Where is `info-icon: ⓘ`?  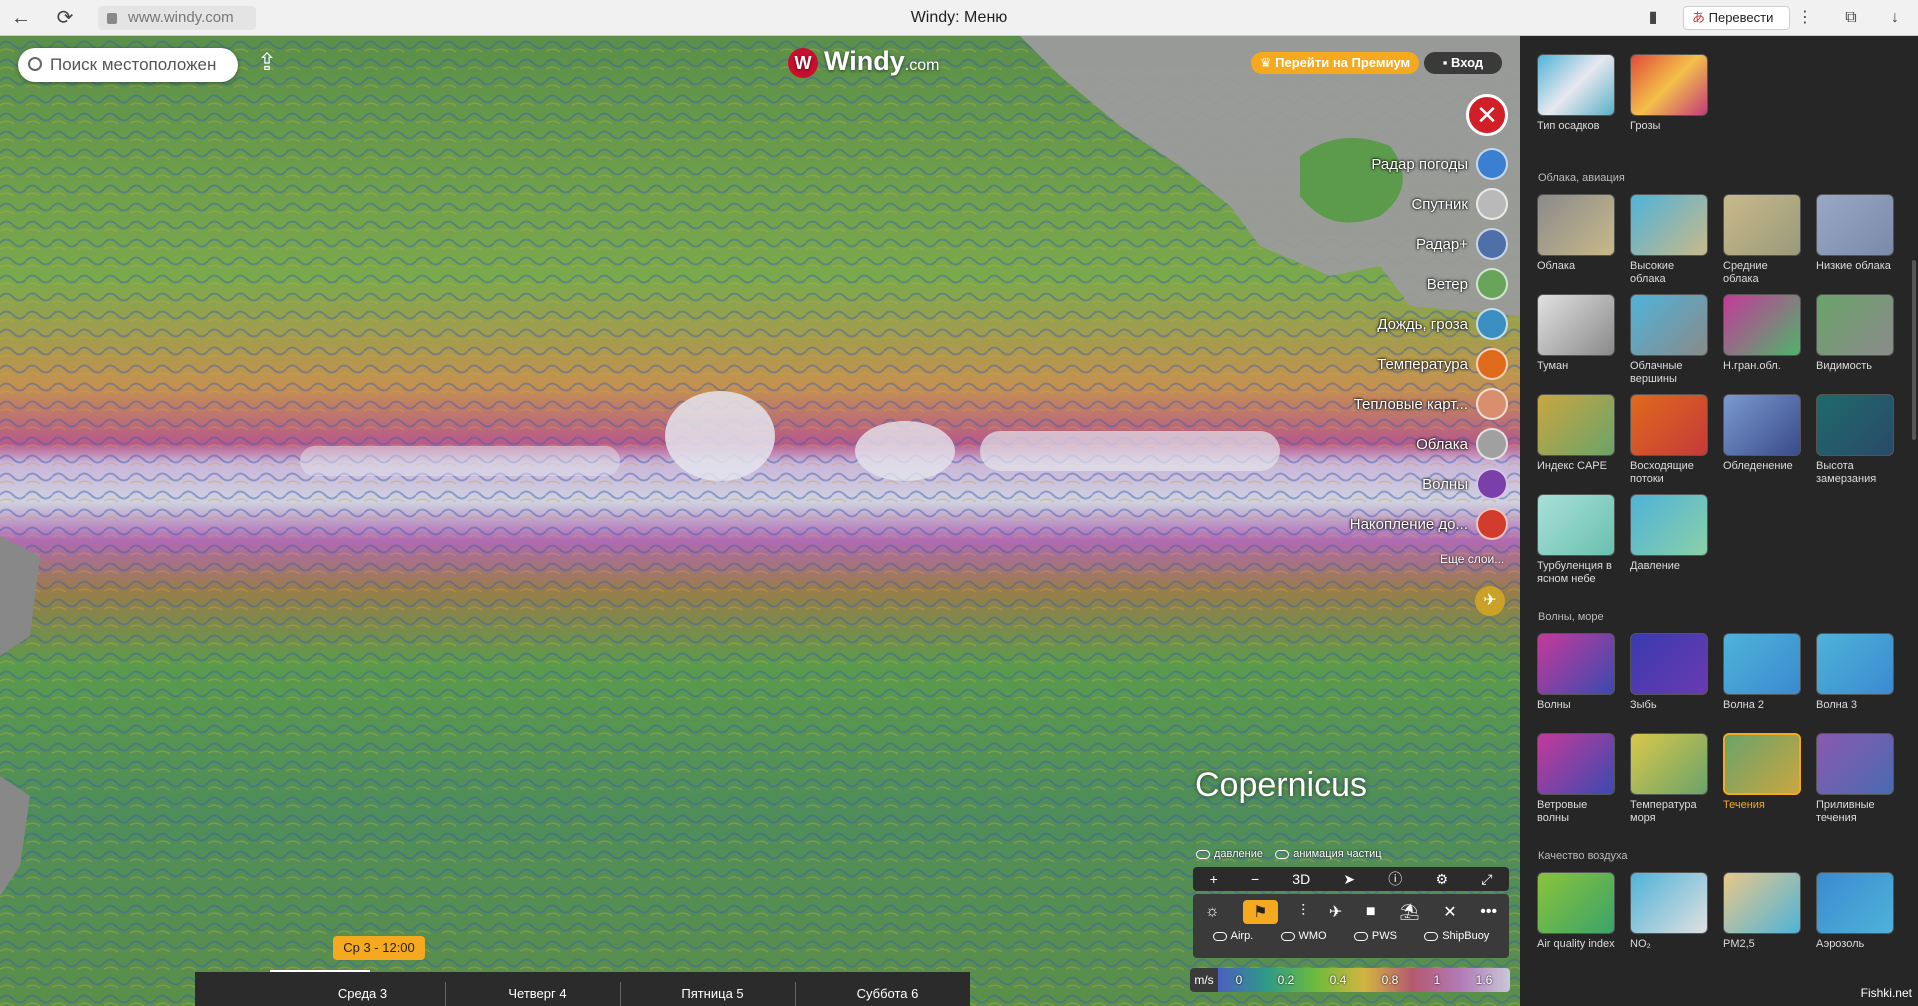
info-icon: ⓘ is located at coordinates (1395, 879).